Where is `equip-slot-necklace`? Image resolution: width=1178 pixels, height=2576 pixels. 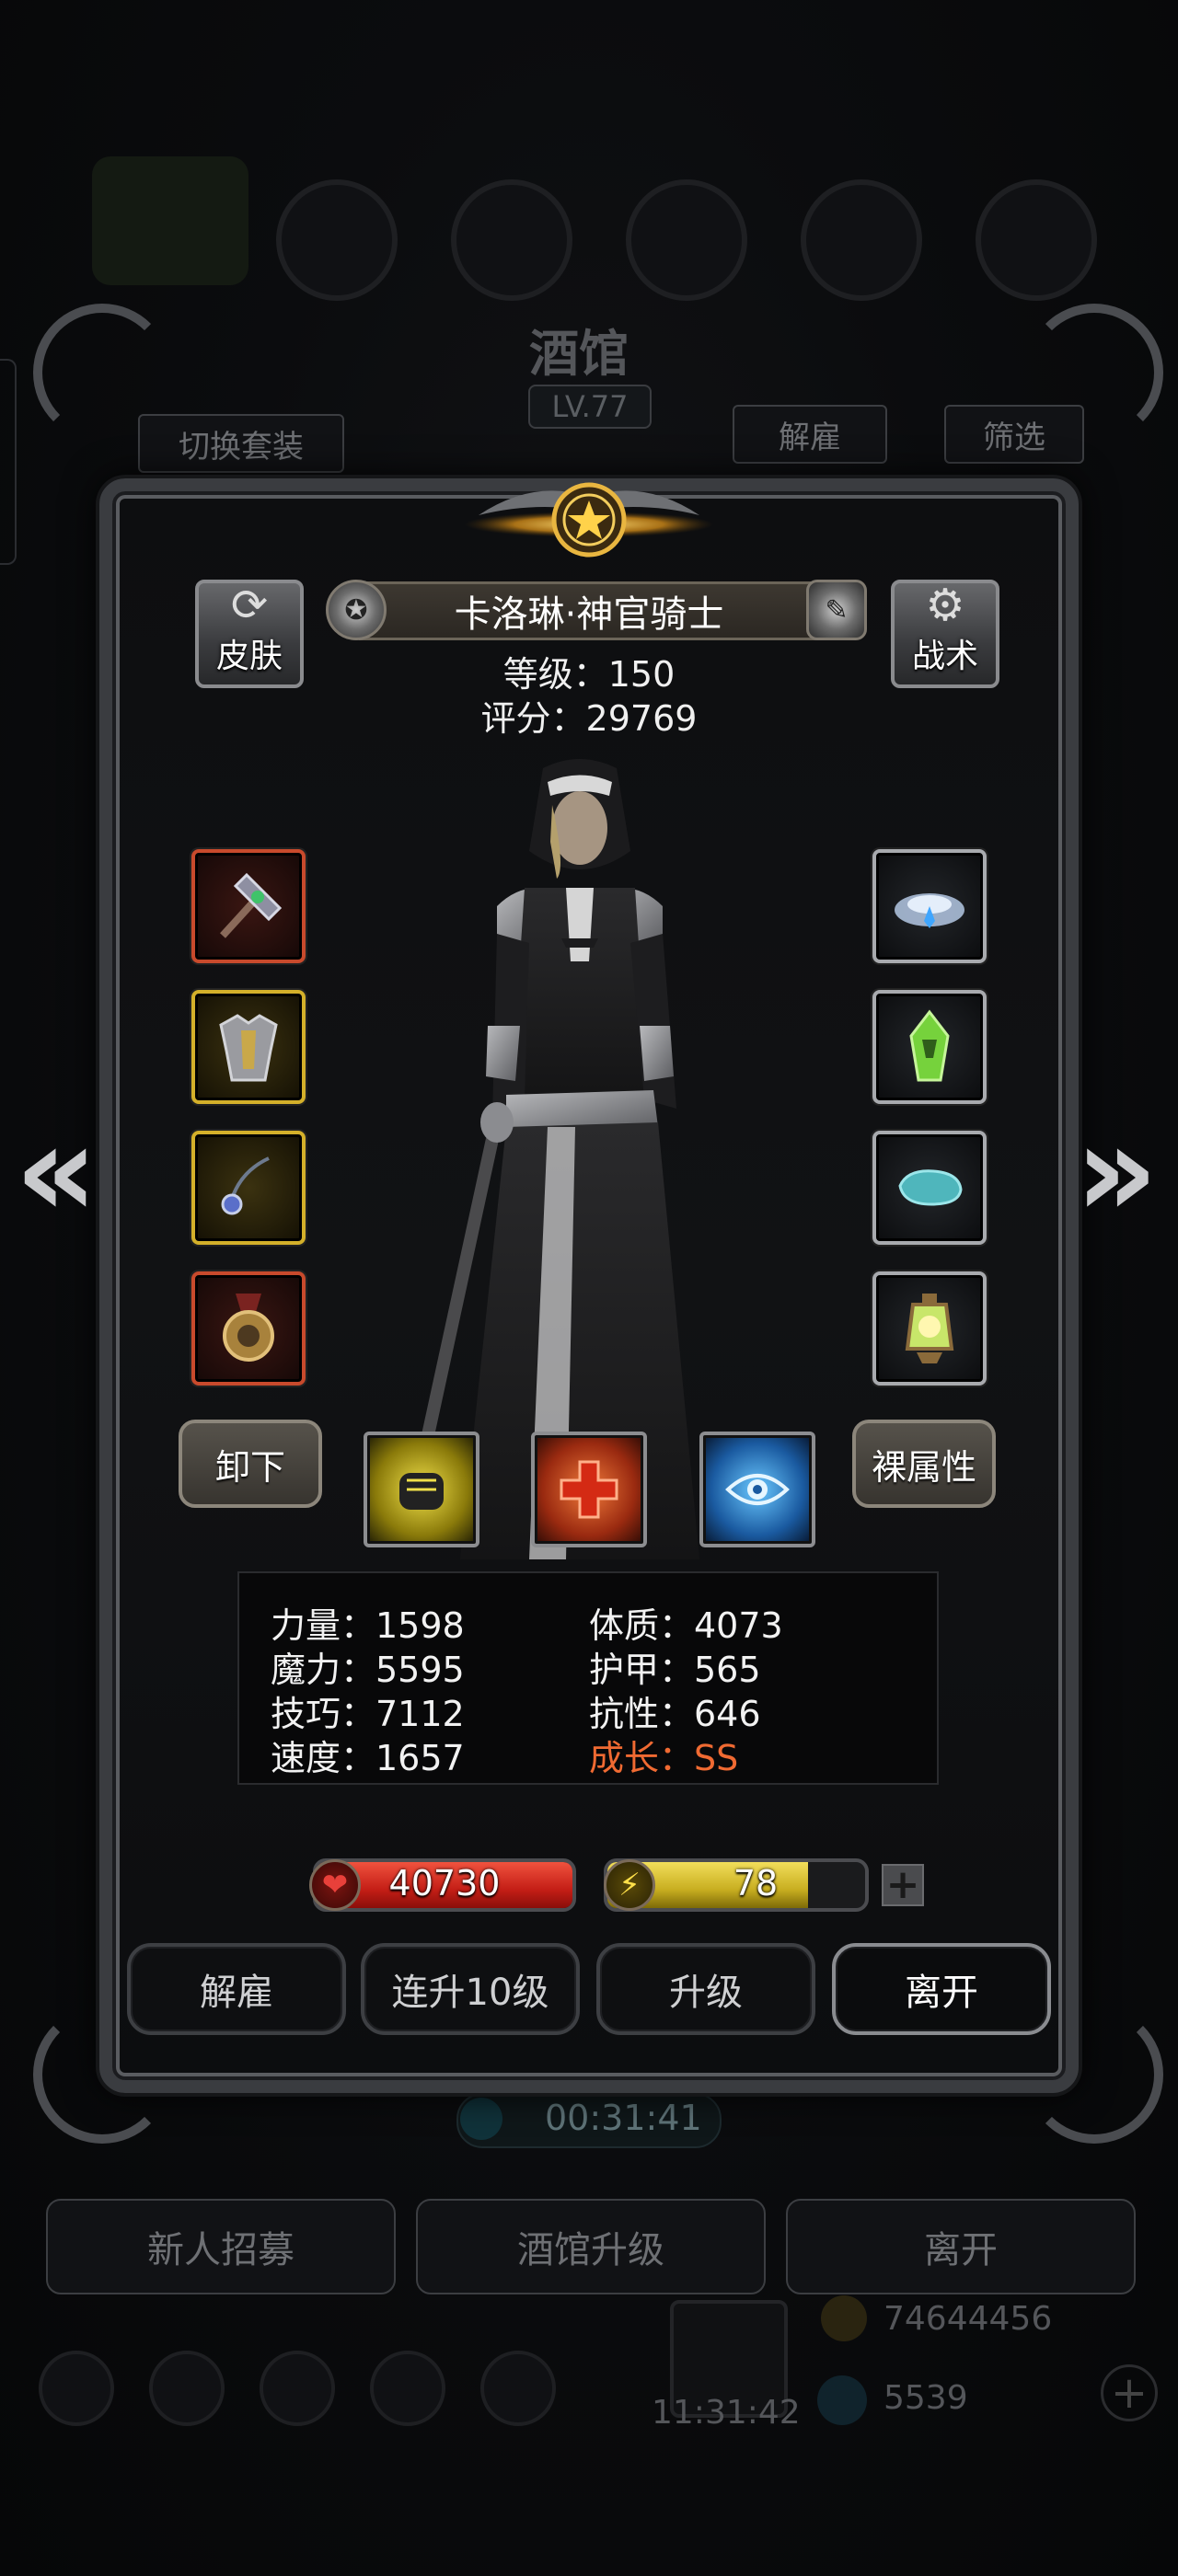 equip-slot-necklace is located at coordinates (248, 1188).